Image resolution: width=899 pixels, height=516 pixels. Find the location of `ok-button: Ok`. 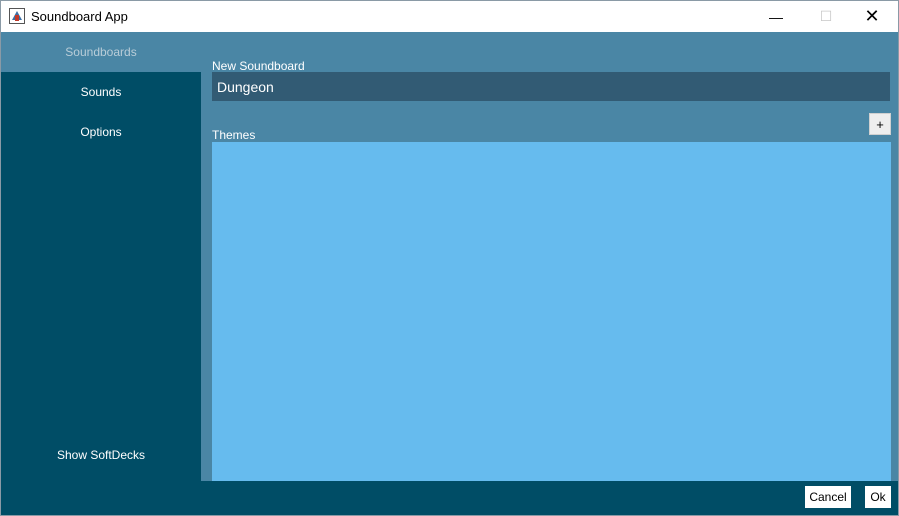

ok-button: Ok is located at coordinates (878, 497).